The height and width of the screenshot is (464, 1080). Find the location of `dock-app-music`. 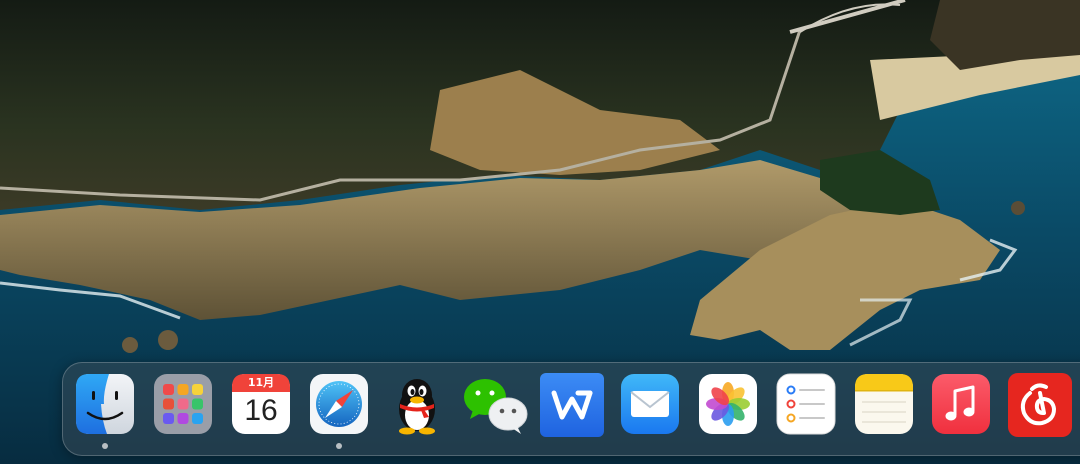

dock-app-music is located at coordinates (961, 404).